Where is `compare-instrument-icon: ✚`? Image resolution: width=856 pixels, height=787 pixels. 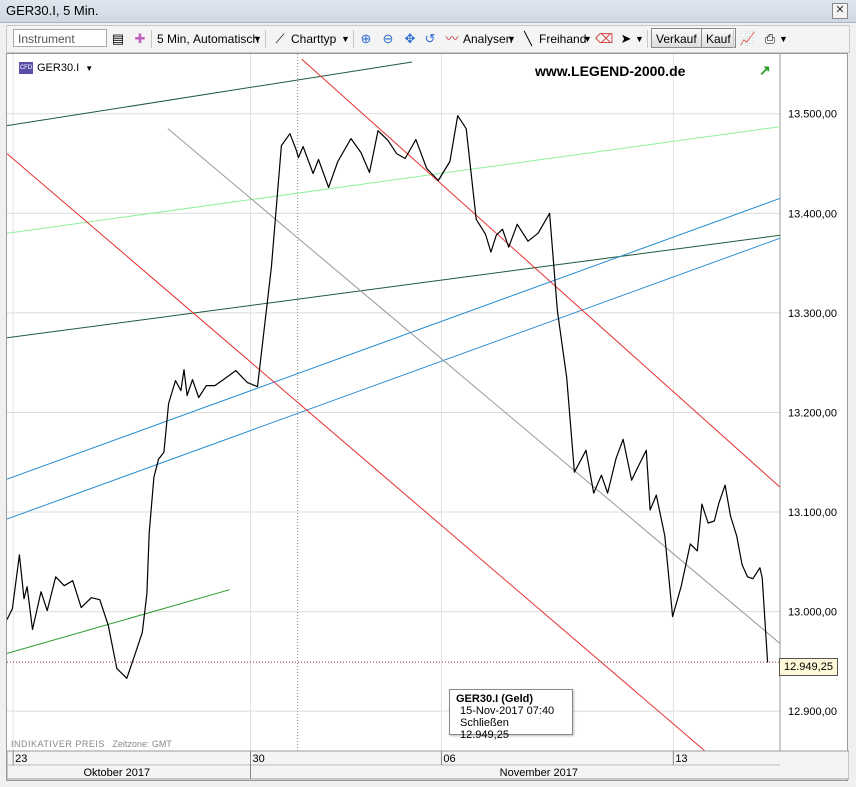 compare-instrument-icon: ✚ is located at coordinates (140, 39).